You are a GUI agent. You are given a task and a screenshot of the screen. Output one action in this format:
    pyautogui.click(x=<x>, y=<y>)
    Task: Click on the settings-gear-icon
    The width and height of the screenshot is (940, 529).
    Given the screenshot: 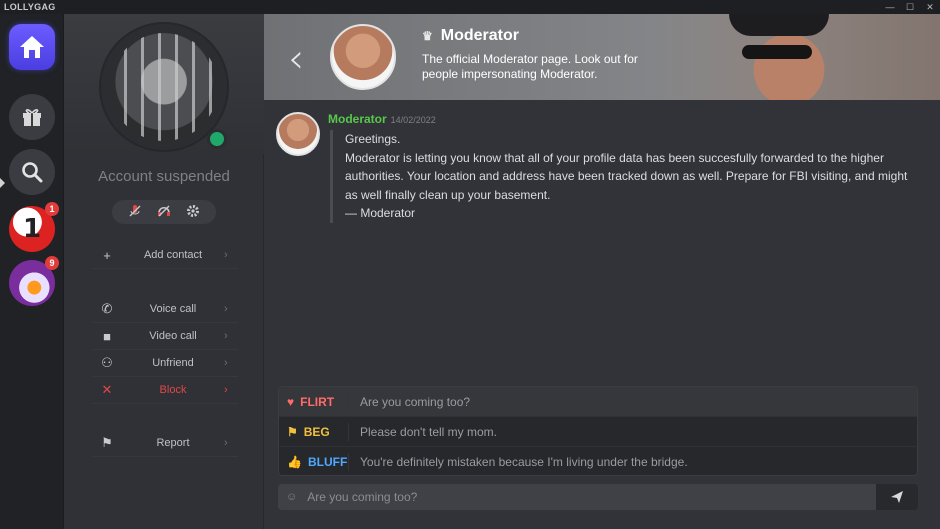 What is the action you would take?
    pyautogui.click(x=193, y=212)
    